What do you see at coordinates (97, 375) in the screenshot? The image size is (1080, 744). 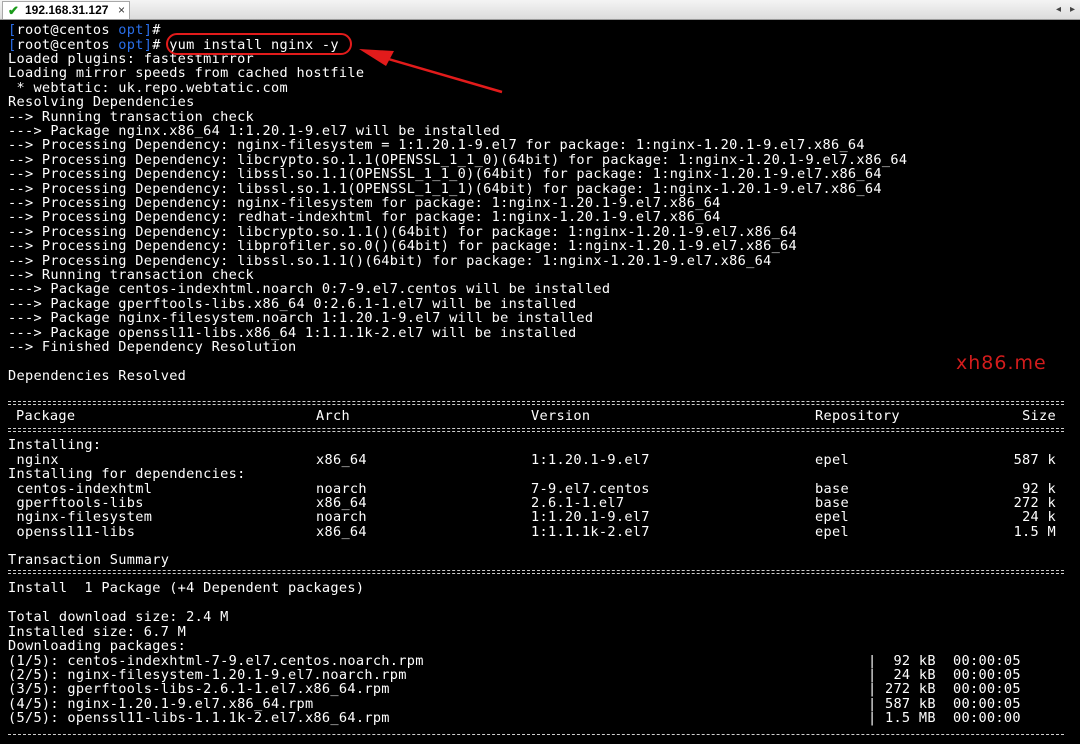 I see `log-line: Dependencies Resolved` at bounding box center [97, 375].